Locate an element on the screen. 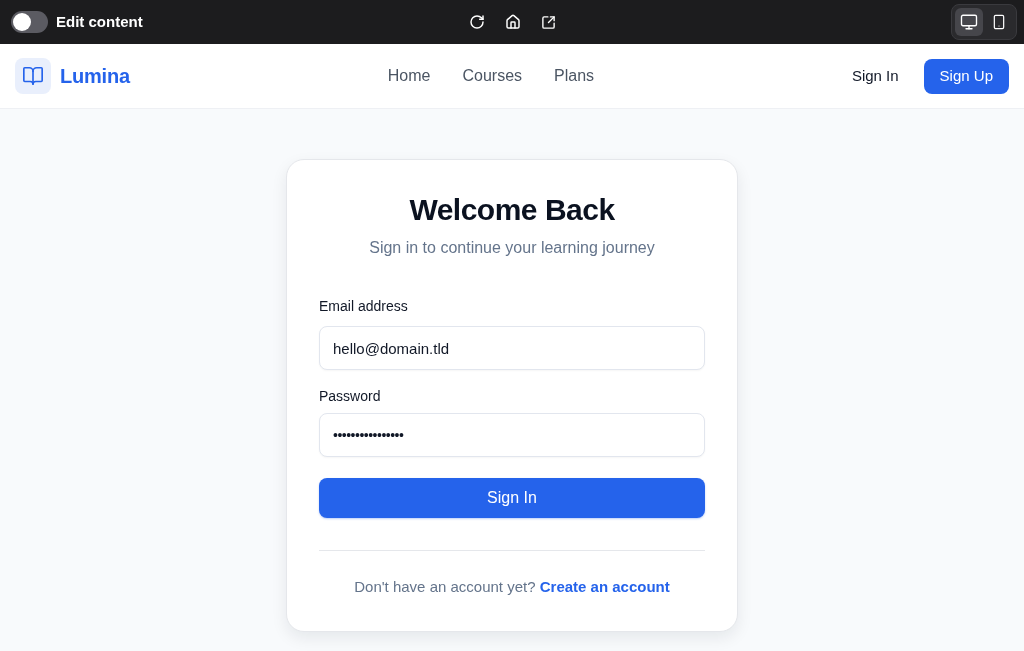  home-button is located at coordinates (512, 22).